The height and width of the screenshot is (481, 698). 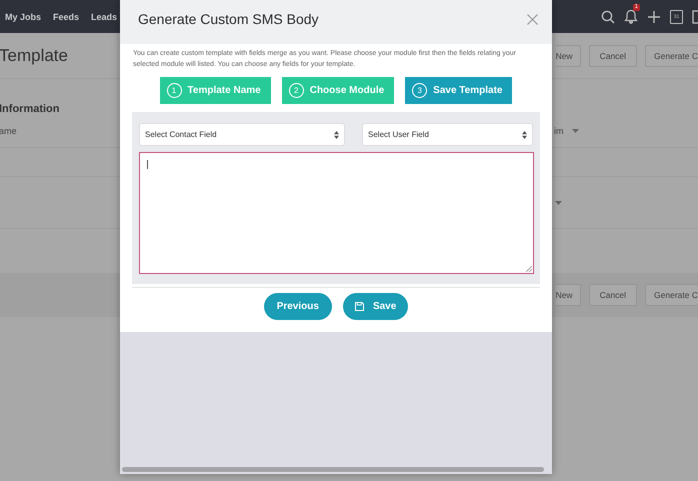 I want to click on nav-link: Feeds, so click(x=66, y=17).